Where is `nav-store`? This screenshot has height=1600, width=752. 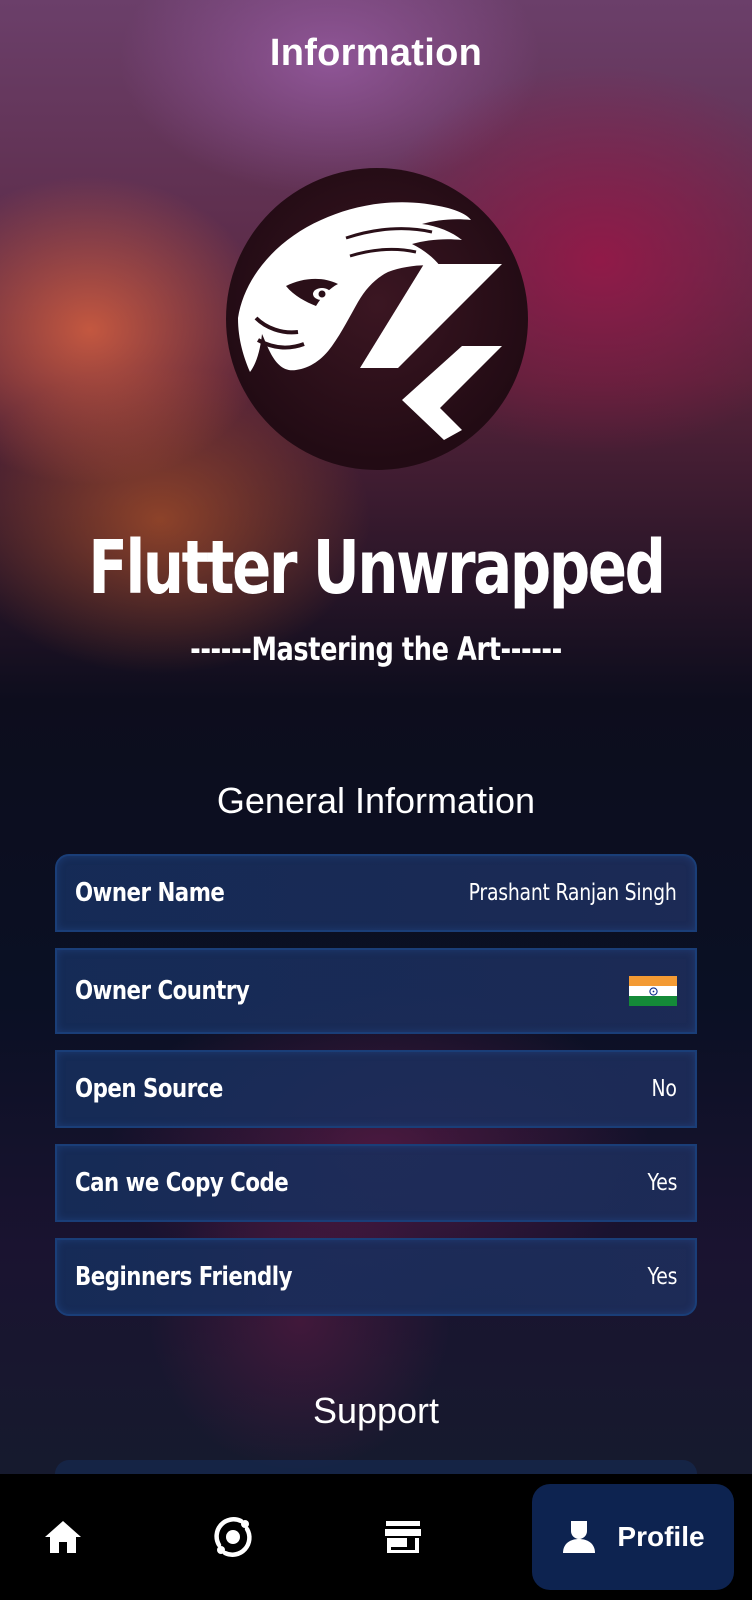
nav-store is located at coordinates (403, 1537).